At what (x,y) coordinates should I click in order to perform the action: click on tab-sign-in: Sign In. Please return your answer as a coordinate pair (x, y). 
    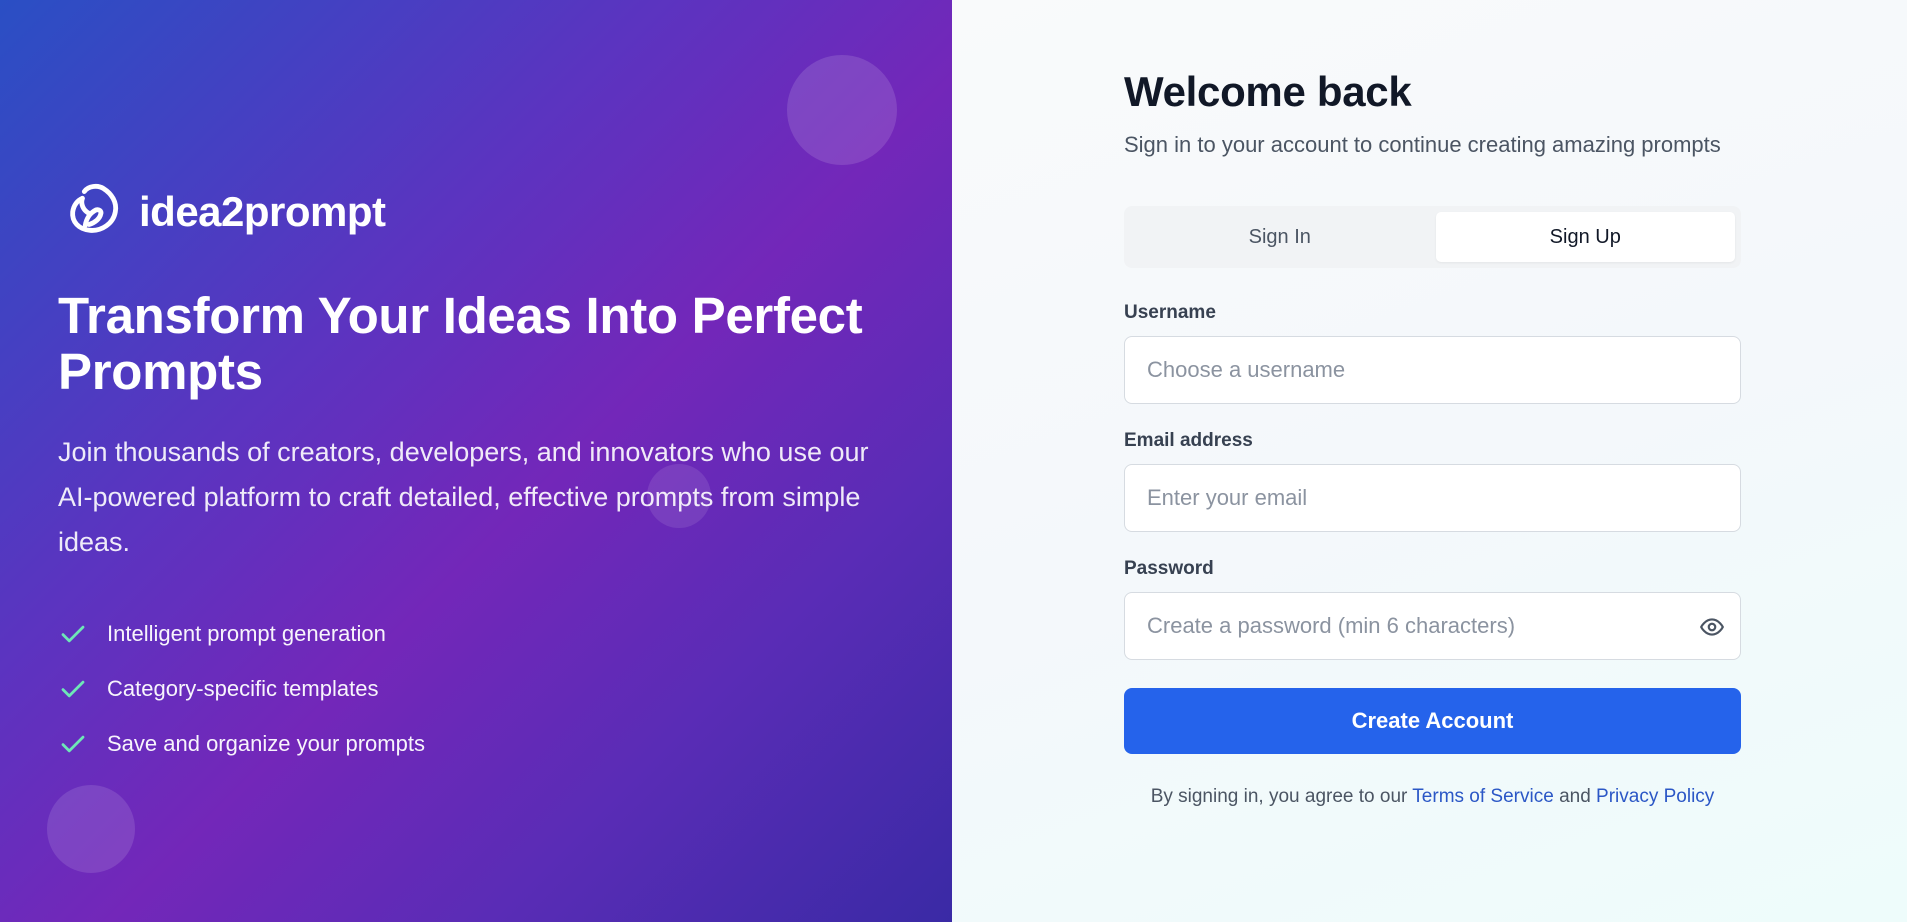
    Looking at the image, I should click on (1280, 237).